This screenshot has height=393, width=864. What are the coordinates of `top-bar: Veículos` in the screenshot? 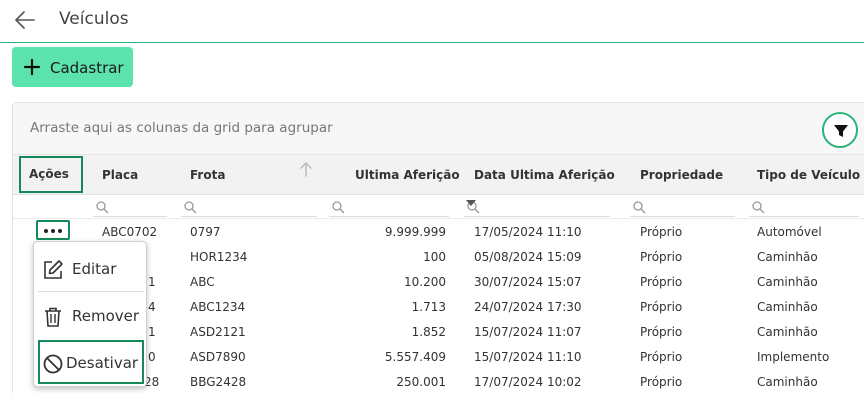 It's located at (432, 21).